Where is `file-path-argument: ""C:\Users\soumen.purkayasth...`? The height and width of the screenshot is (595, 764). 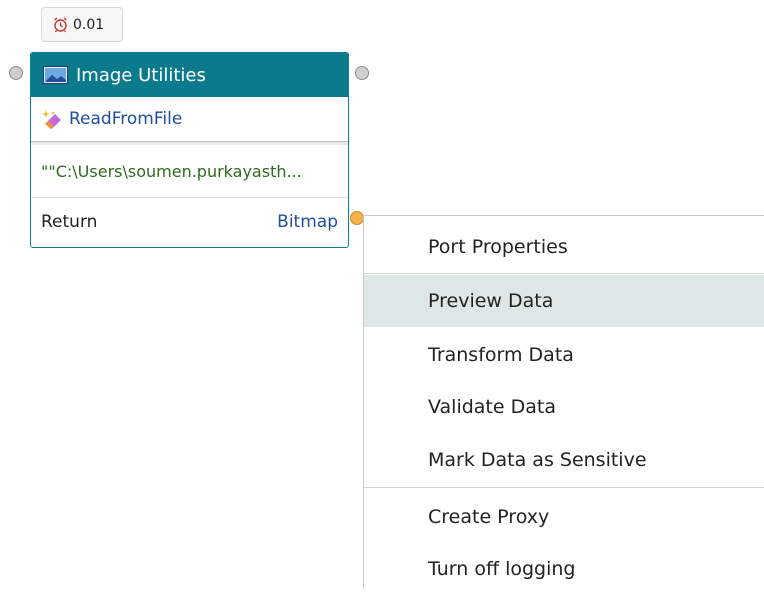
file-path-argument: ""C:\Users\soumen.purkayasth... is located at coordinates (171, 171).